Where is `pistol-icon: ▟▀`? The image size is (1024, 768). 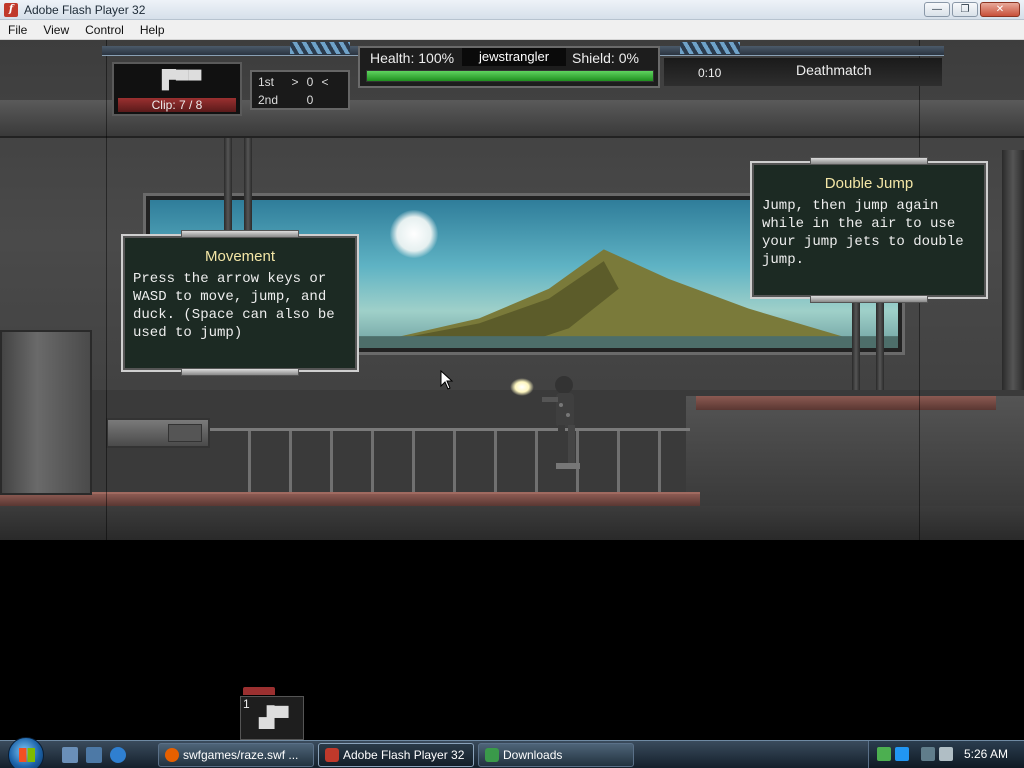 pistol-icon: ▟▀ is located at coordinates (274, 718).